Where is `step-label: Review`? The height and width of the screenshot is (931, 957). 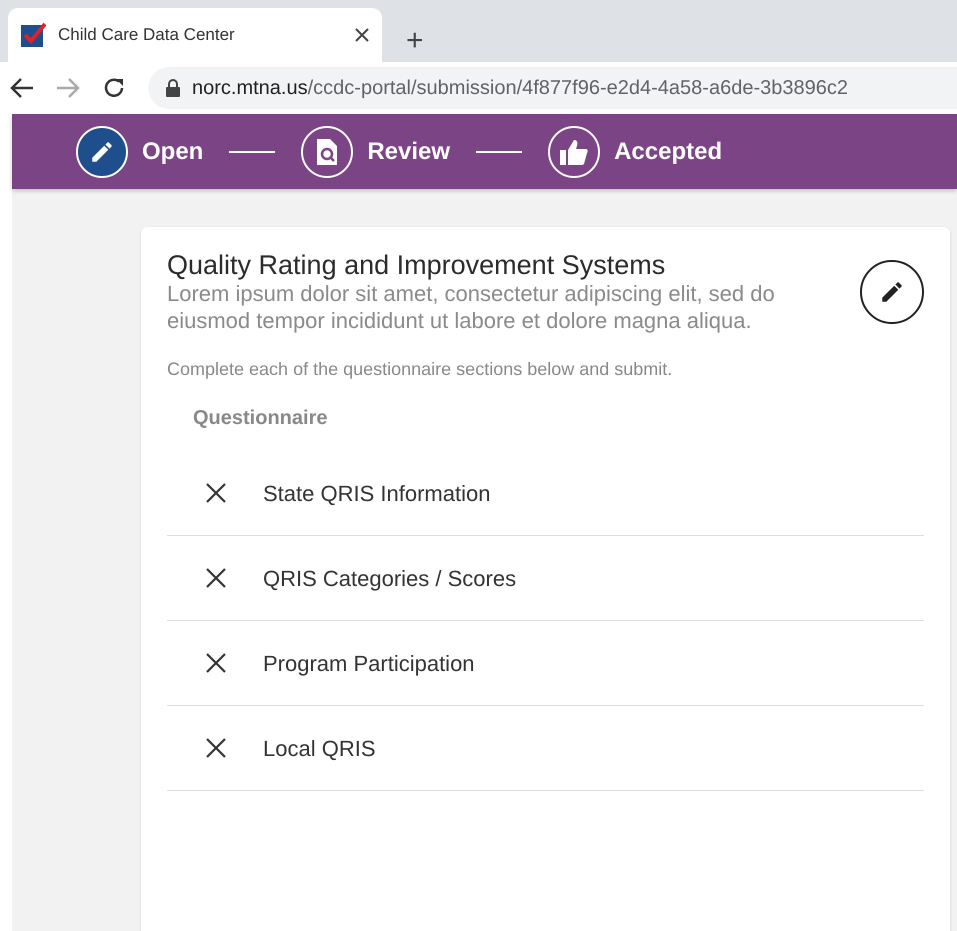
step-label: Review is located at coordinates (408, 151).